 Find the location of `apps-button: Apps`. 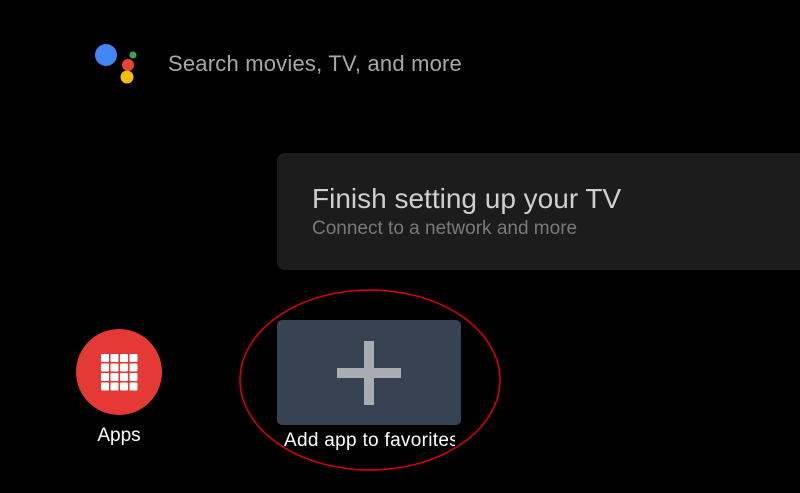

apps-button: Apps is located at coordinates (120, 394).